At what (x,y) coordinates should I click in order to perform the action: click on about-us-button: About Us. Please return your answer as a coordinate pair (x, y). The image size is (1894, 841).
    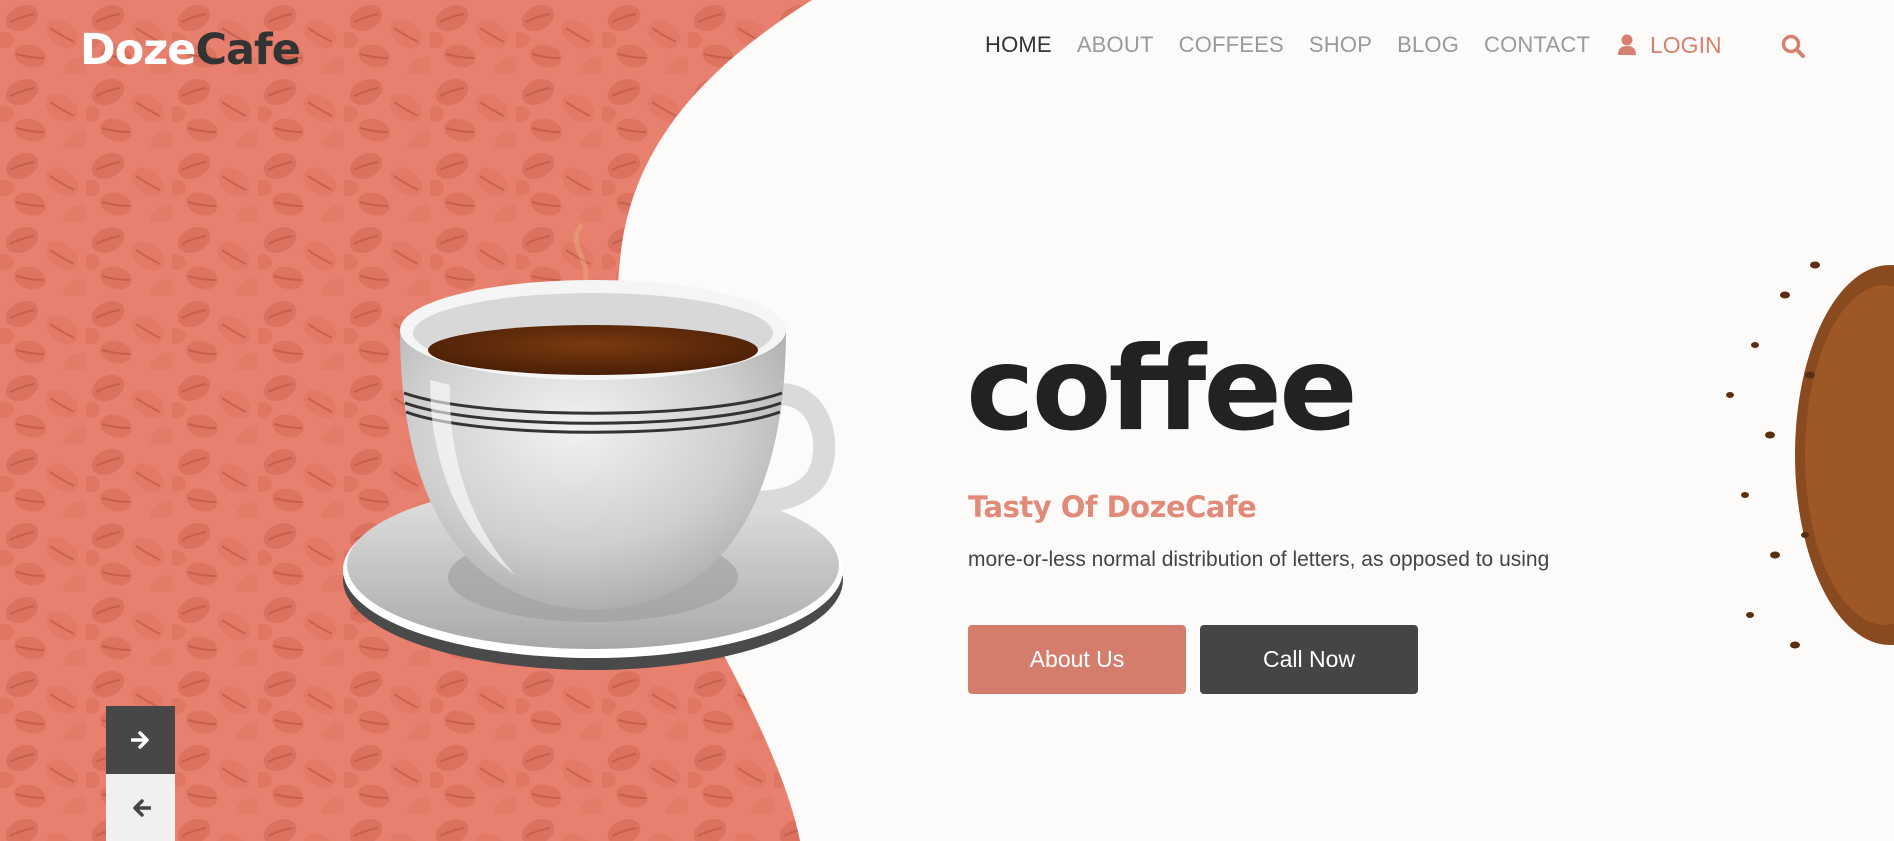
    Looking at the image, I should click on (1077, 659).